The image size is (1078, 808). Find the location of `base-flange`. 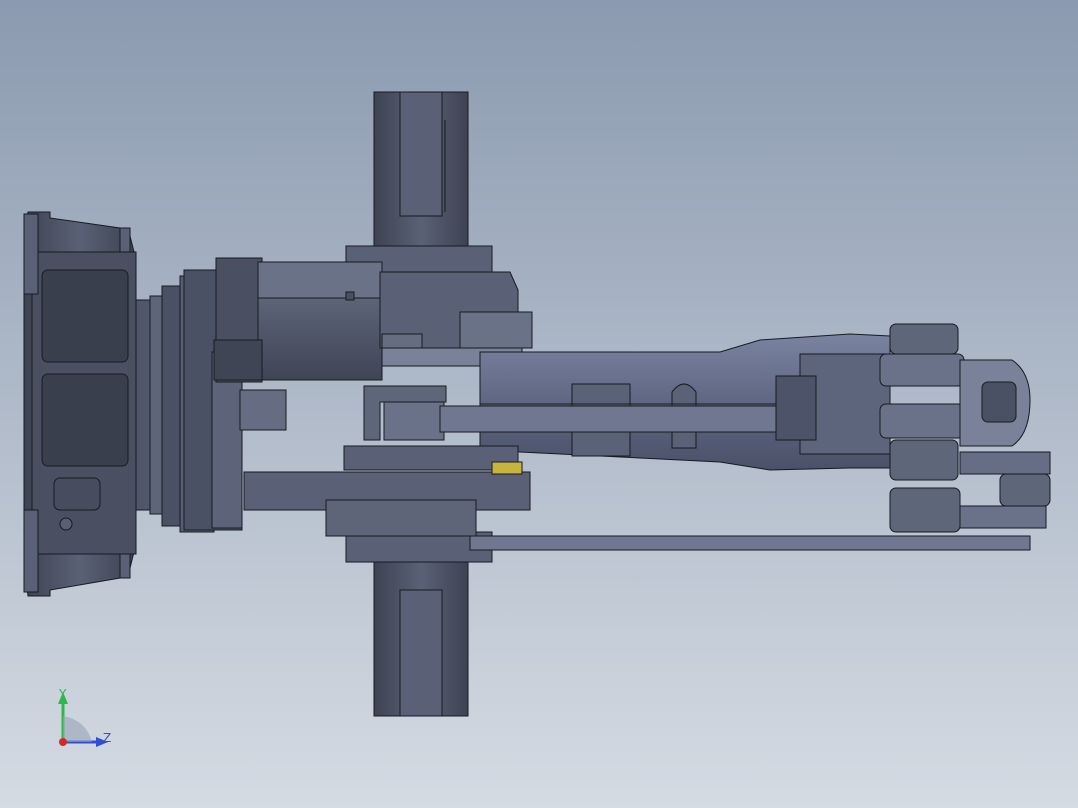

base-flange is located at coordinates (80, 404).